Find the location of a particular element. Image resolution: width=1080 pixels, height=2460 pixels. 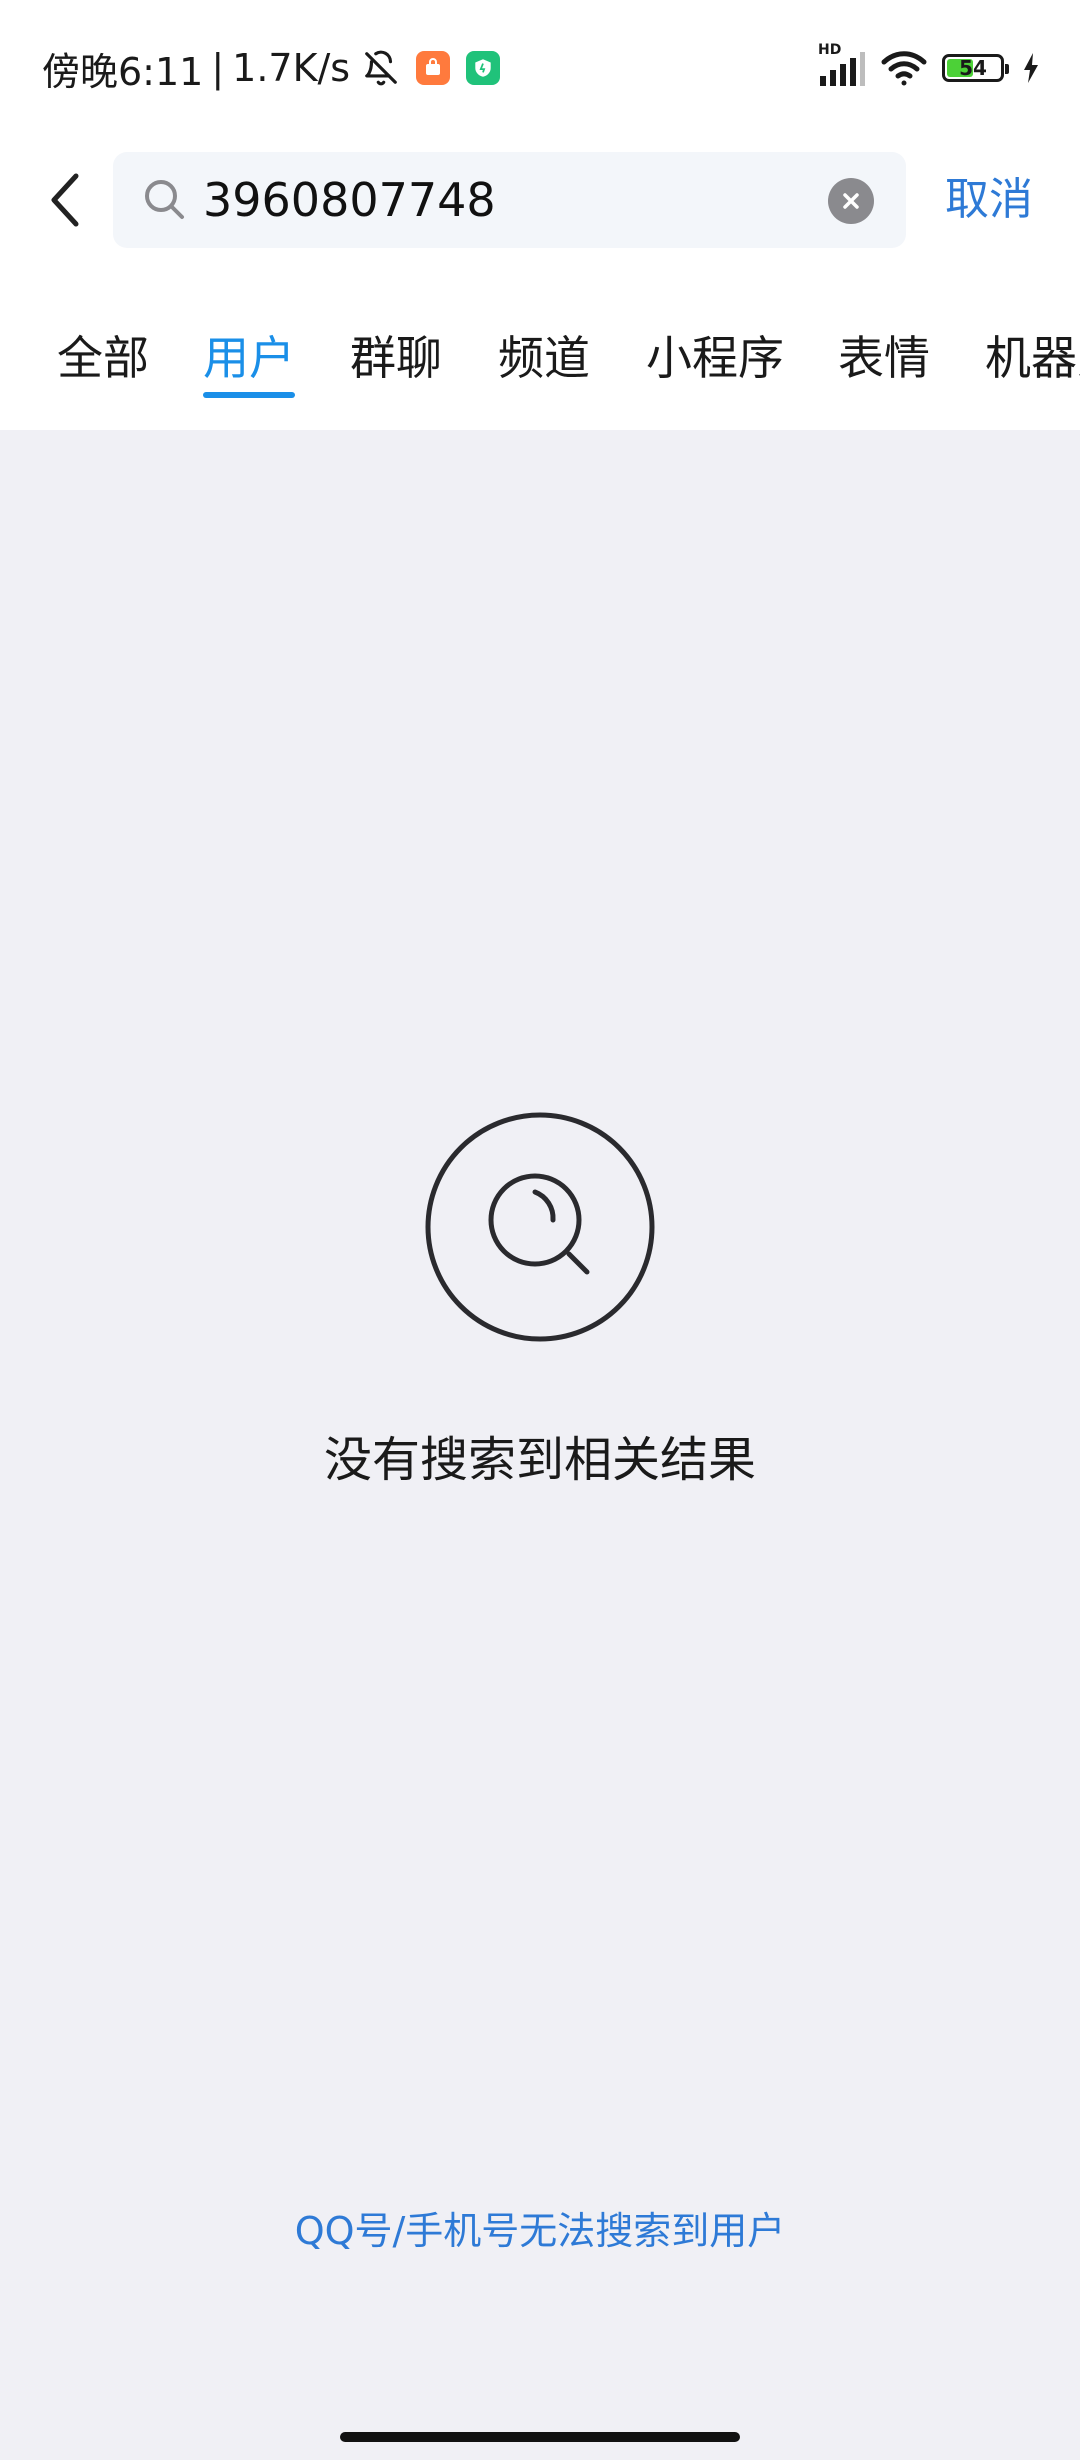

shopping-app-icon is located at coordinates (433, 68).